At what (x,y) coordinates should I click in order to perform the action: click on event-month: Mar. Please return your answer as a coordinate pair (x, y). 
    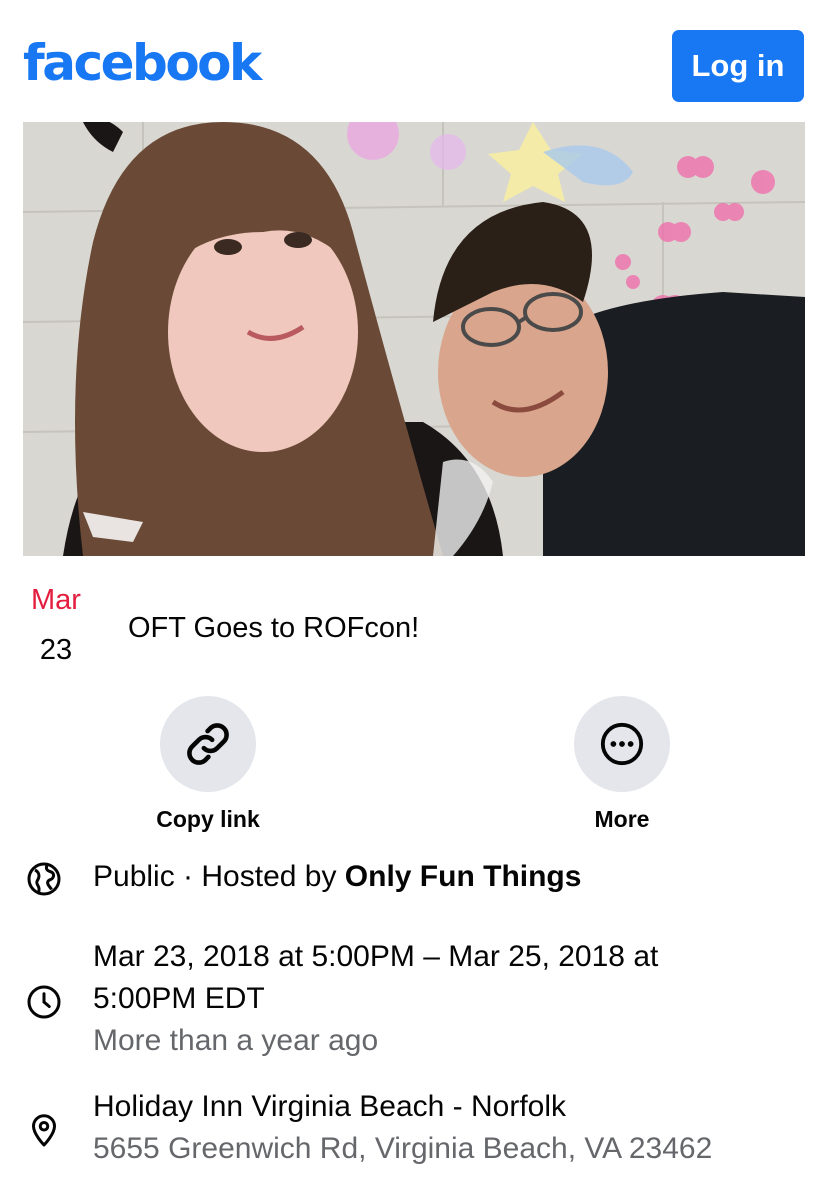
    Looking at the image, I should click on (56, 600).